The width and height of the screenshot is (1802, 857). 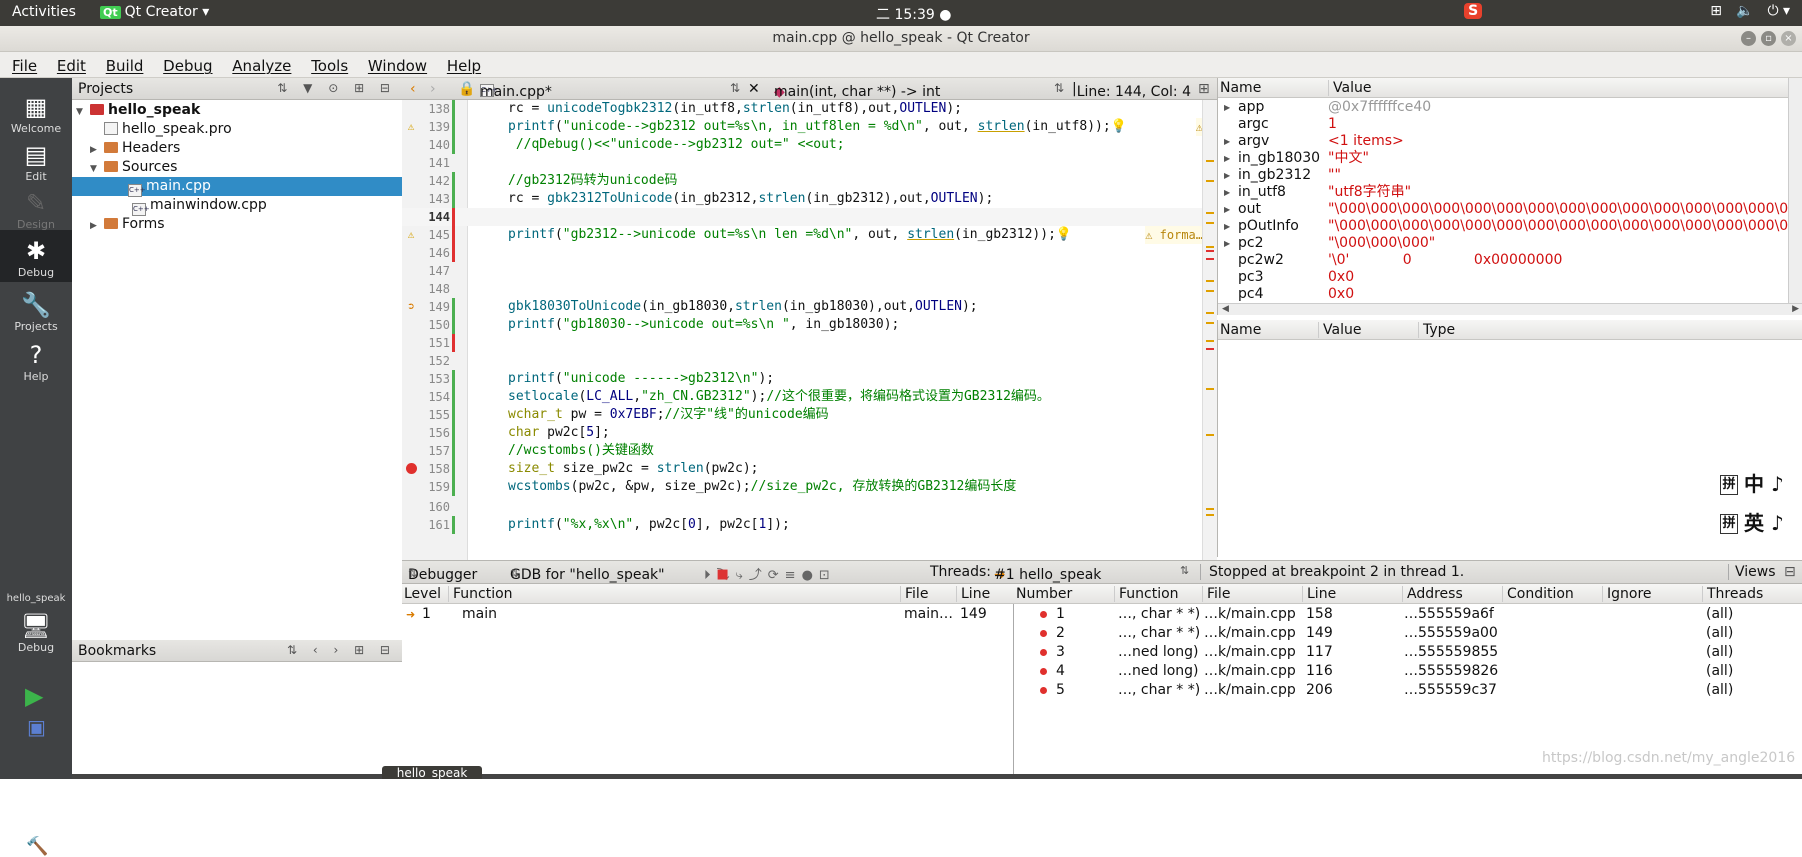 I want to click on close-file-icon: ✕, so click(x=754, y=89).